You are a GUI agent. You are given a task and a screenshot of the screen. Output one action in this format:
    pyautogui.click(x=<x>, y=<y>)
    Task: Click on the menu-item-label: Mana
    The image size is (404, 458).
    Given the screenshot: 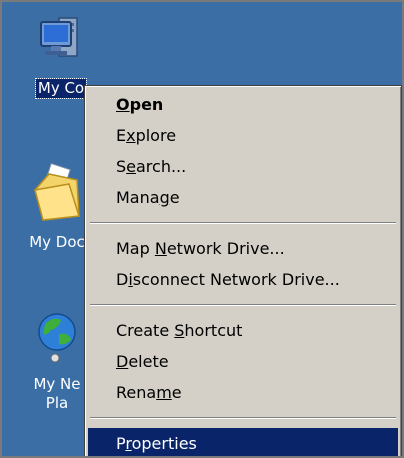 What is the action you would take?
    pyautogui.click(x=138, y=197)
    